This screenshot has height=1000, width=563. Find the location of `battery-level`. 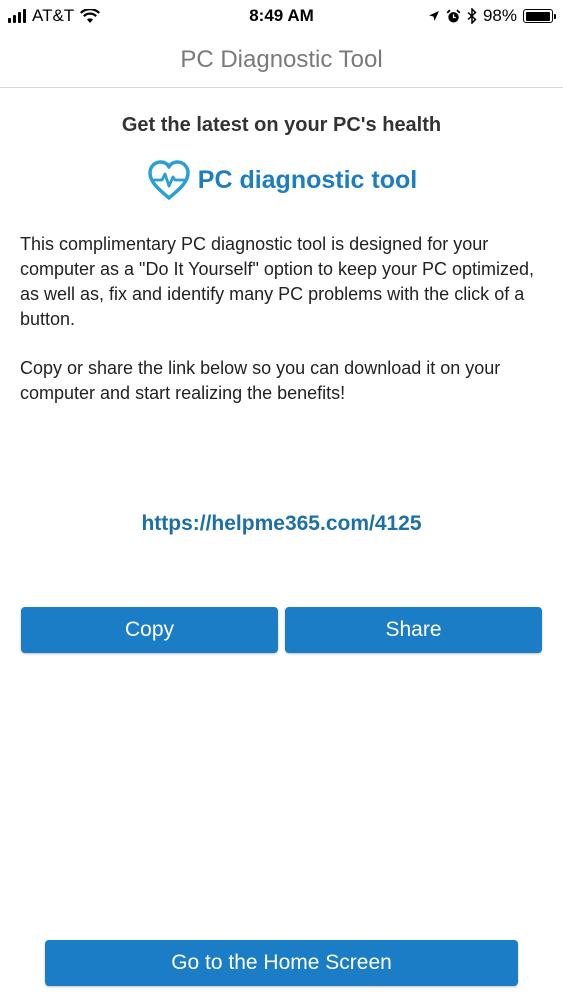

battery-level is located at coordinates (537, 16).